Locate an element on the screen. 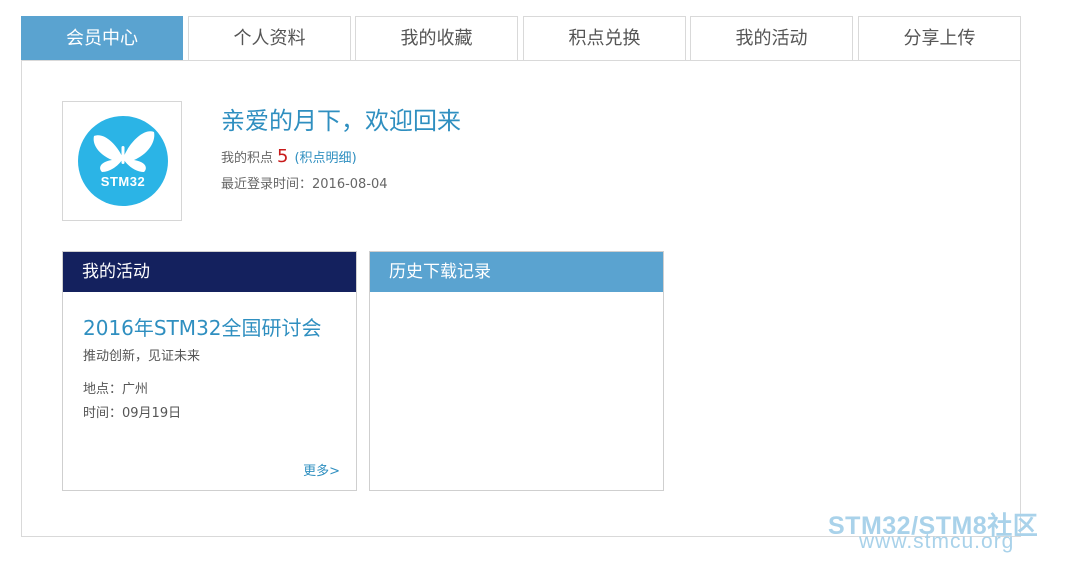 The image size is (1066, 566). avatar-logo-text: STM32 is located at coordinates (123, 181).